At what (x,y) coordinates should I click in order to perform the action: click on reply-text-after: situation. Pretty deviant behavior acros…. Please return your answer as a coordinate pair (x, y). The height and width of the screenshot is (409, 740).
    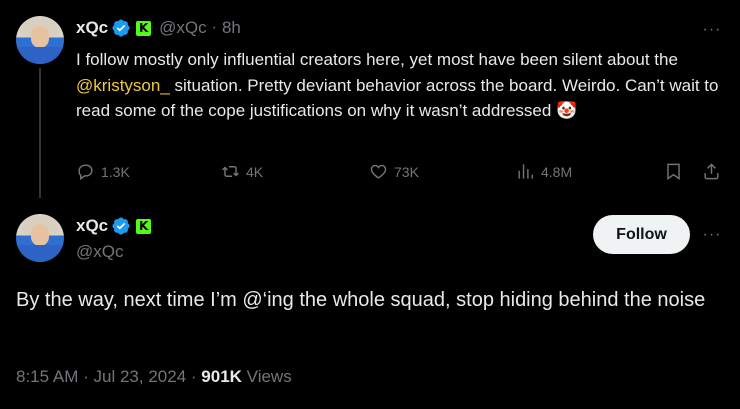
    Looking at the image, I should click on (397, 98).